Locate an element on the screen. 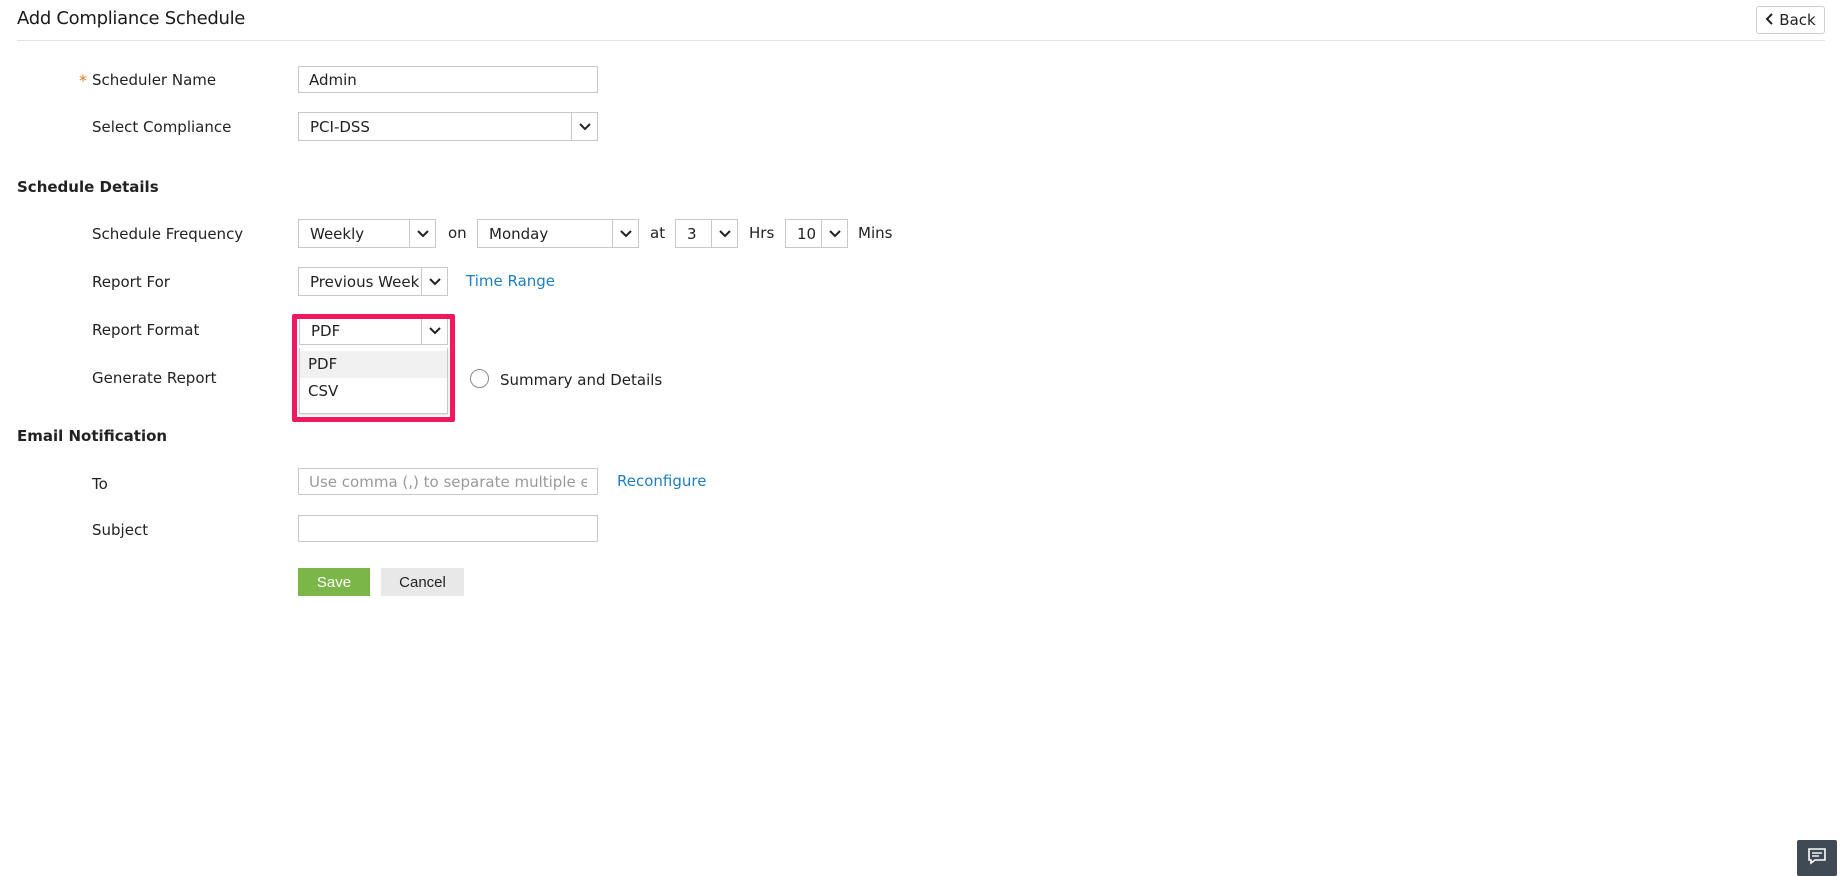 Image resolution: width=1842 pixels, height=876 pixels. minute-select: 10 is located at coordinates (816, 233).